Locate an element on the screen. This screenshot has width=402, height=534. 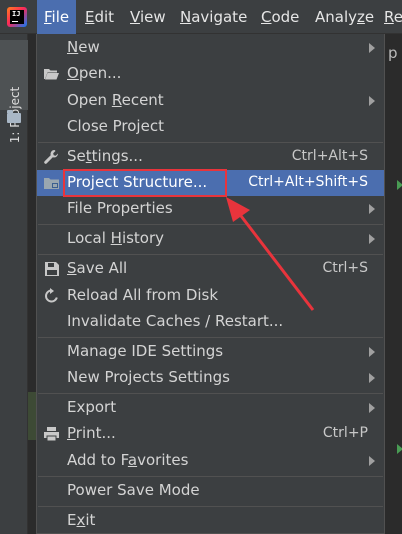
menu-item-exit: Exit is located at coordinates (210, 521).